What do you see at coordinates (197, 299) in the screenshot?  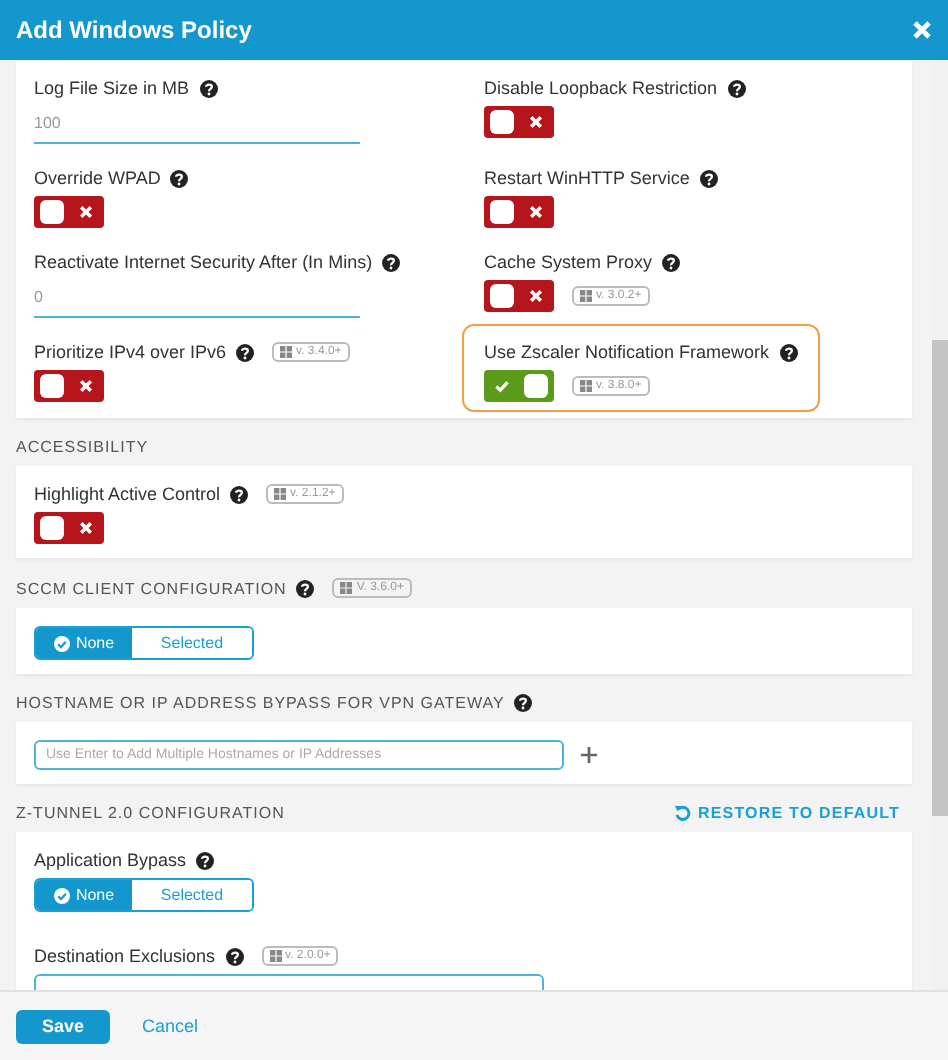 I see `input-field: 0` at bounding box center [197, 299].